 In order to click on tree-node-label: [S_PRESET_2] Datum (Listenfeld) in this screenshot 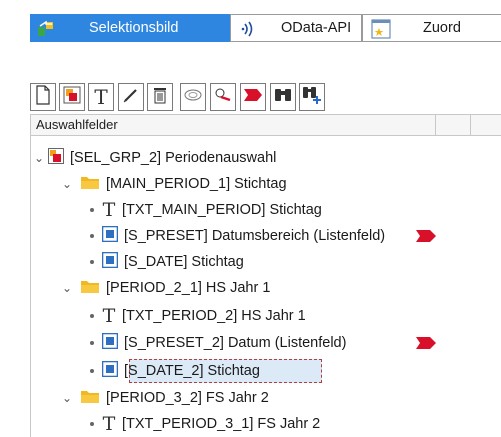, I will do `click(235, 343)`.